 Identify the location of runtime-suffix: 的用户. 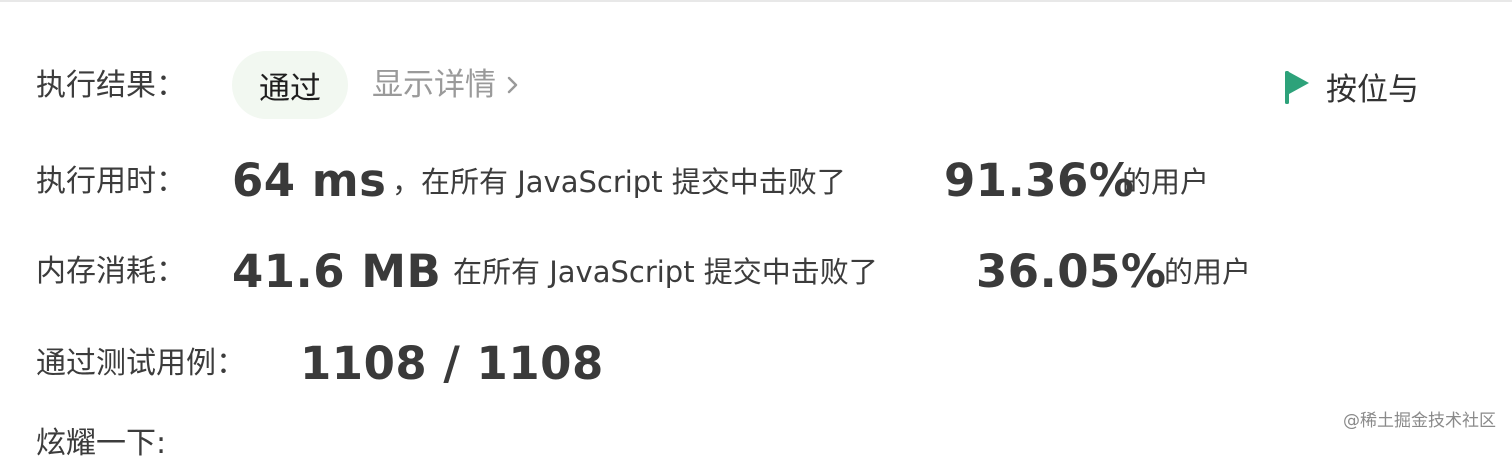
(1166, 182).